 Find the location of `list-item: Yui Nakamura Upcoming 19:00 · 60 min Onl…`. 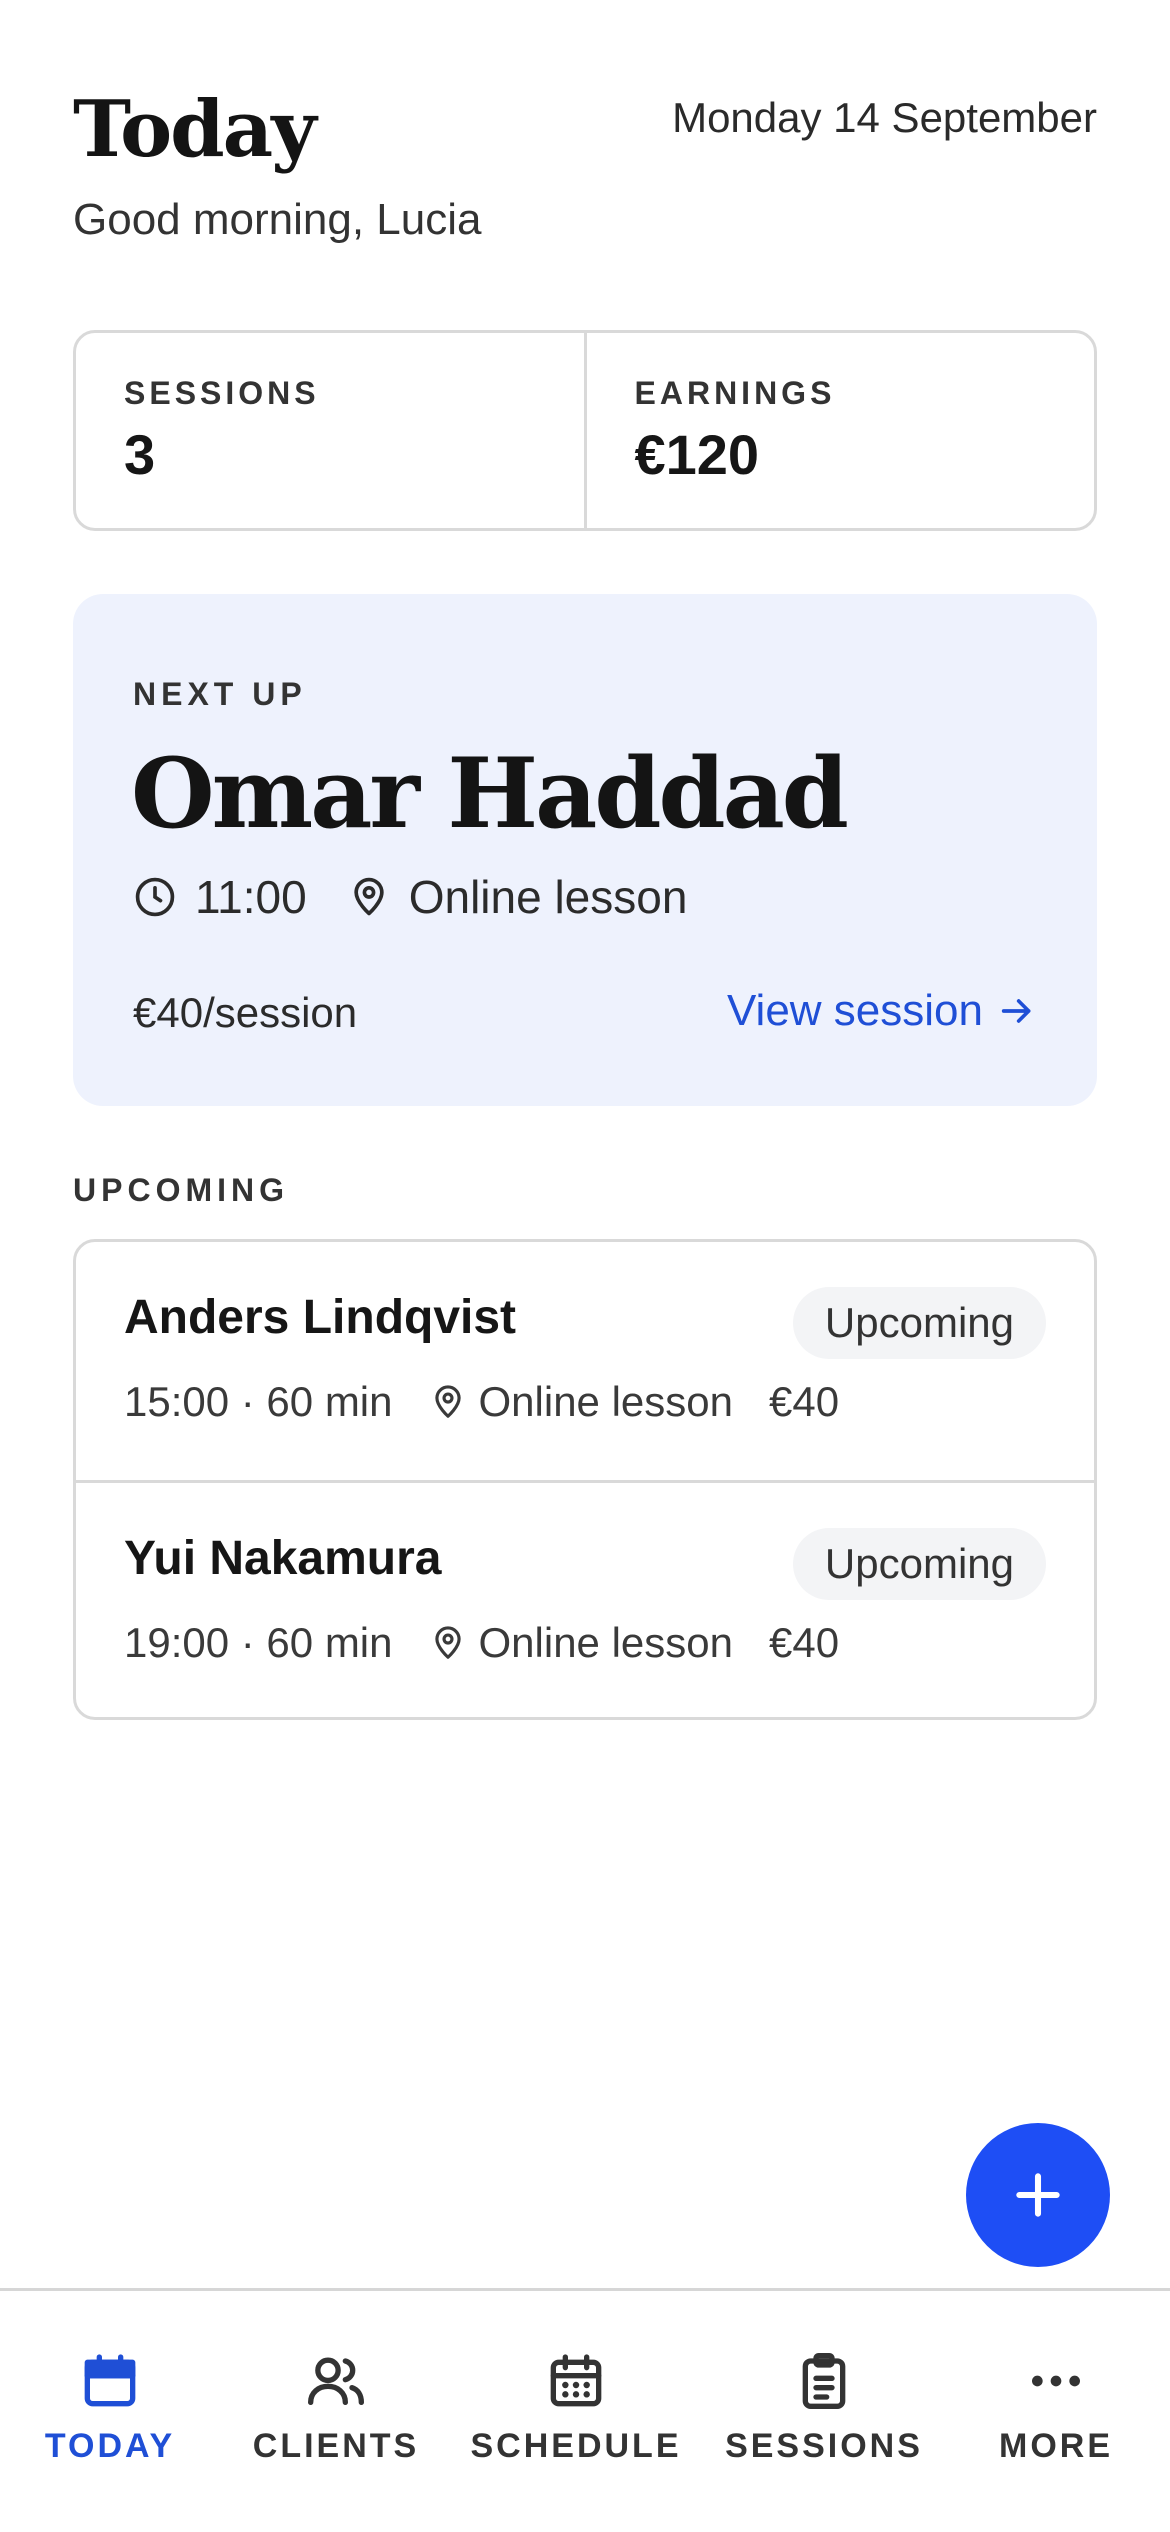

list-item: Yui Nakamura Upcoming 19:00 · 60 min Onl… is located at coordinates (585, 1598).